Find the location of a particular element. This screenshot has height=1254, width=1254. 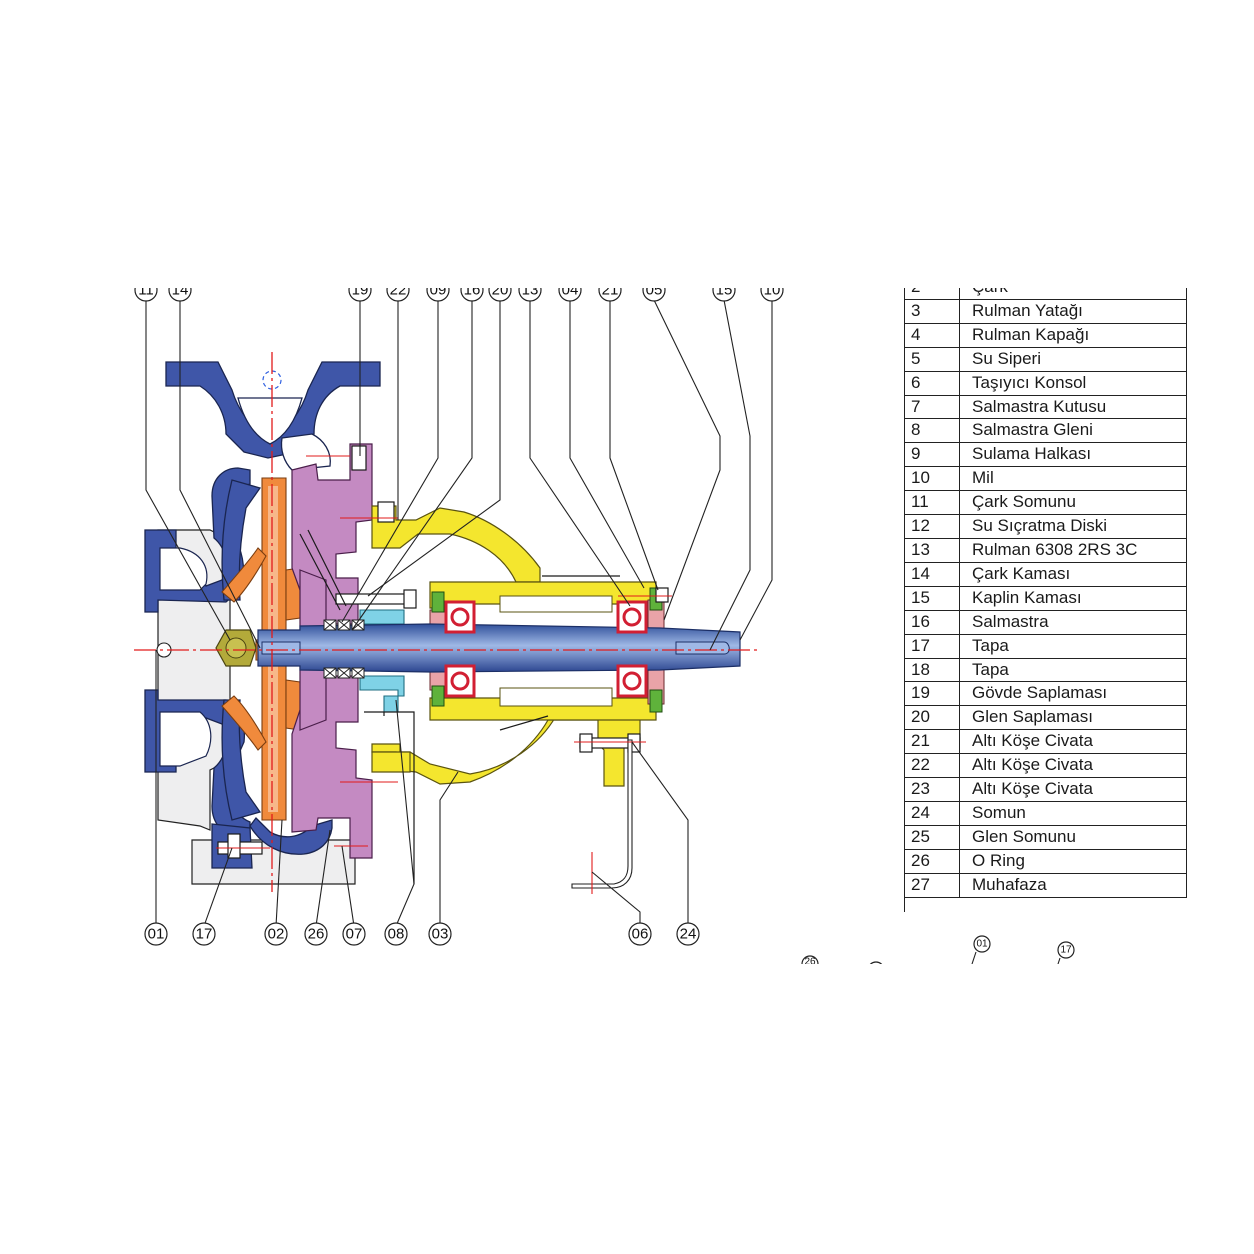

svg-text: 09 is located at coordinates (438, 290).